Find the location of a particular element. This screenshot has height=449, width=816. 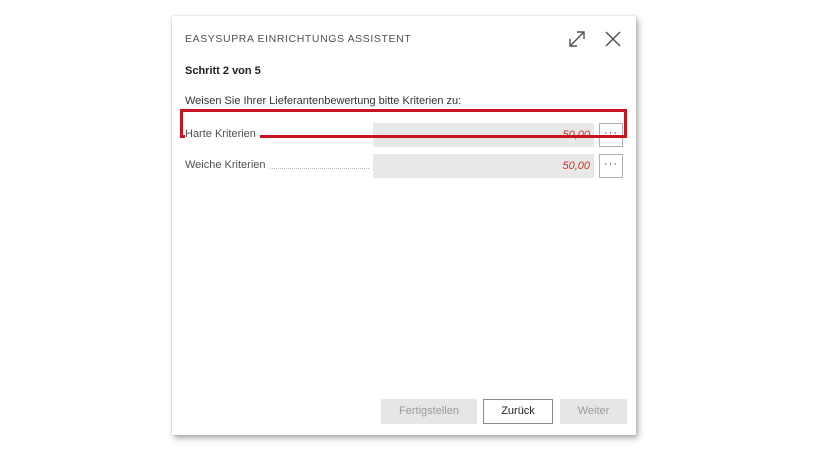

weiche-kriterien-value: 50,00 is located at coordinates (483, 166).